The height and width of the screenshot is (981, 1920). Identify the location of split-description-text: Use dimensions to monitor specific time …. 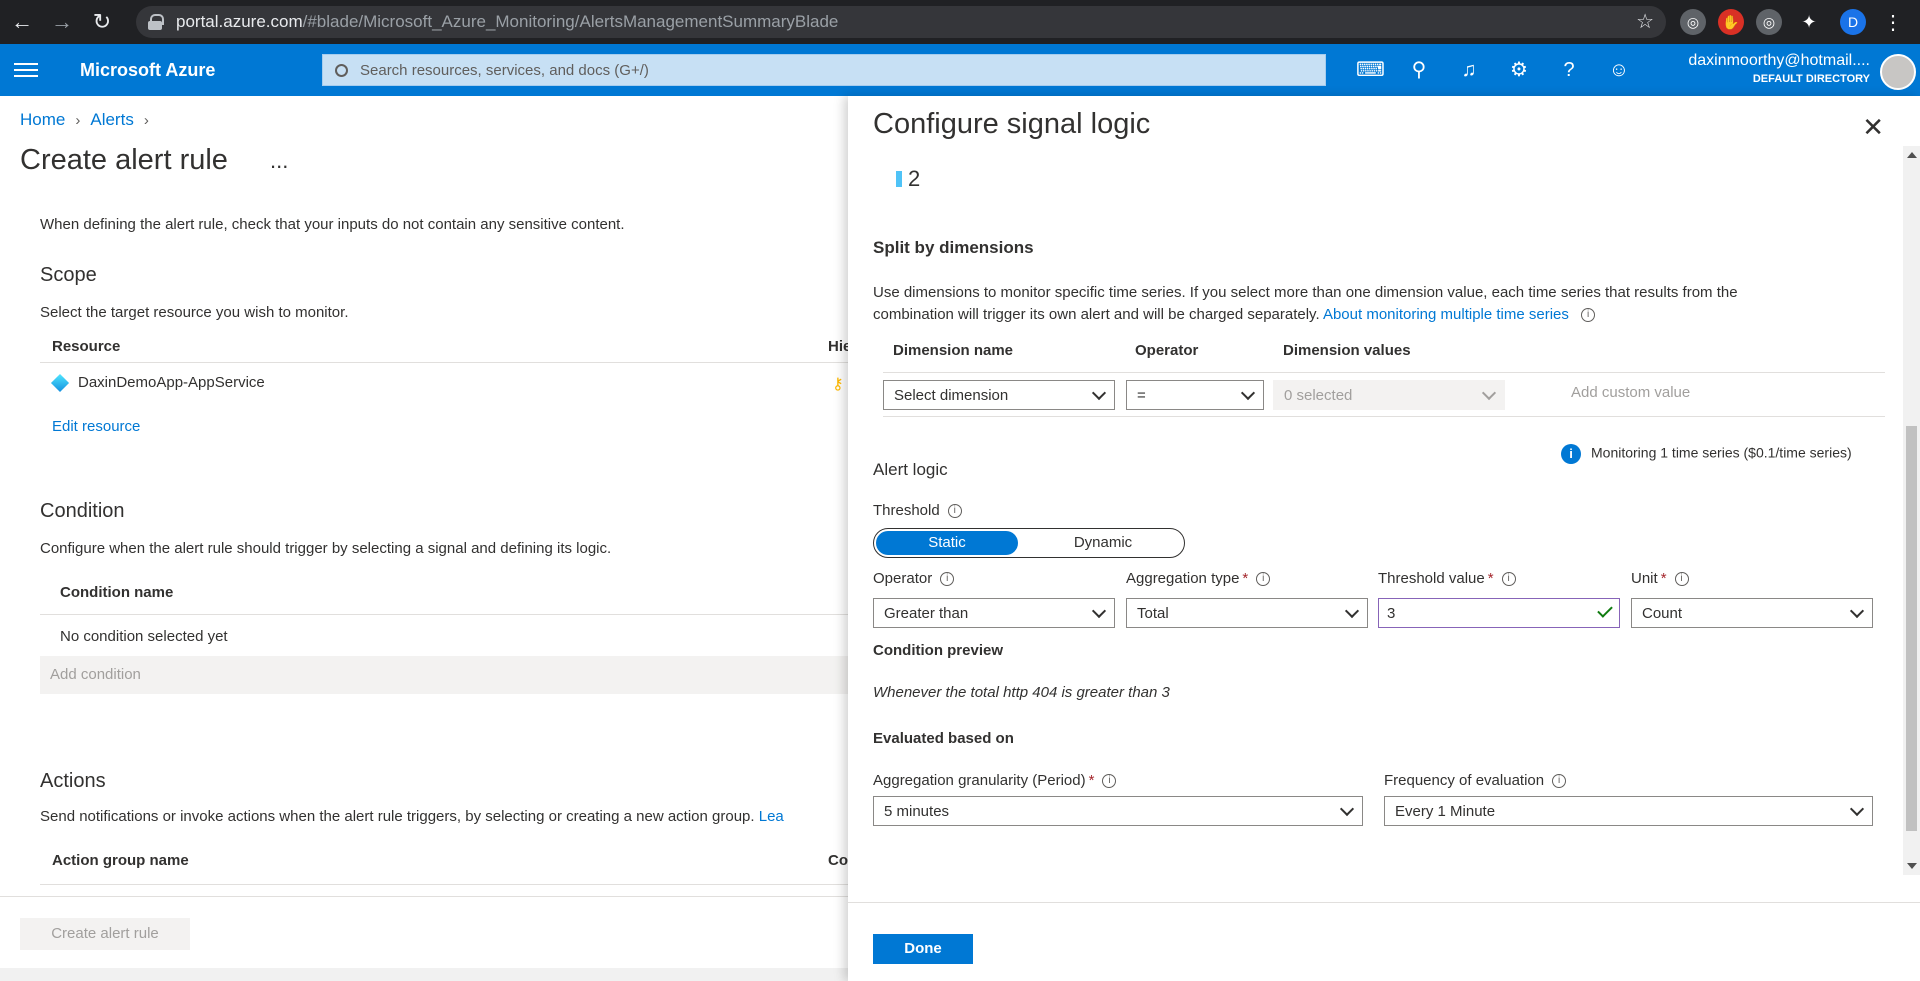
(1305, 303).